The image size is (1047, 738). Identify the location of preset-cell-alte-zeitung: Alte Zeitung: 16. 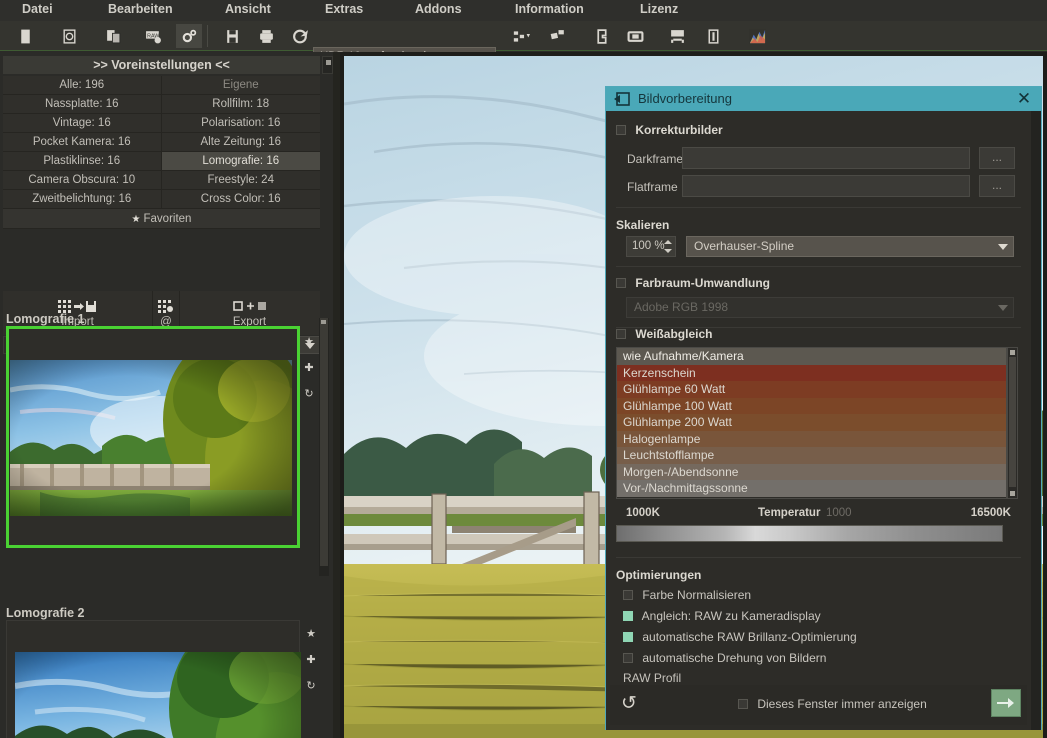
(240, 142).